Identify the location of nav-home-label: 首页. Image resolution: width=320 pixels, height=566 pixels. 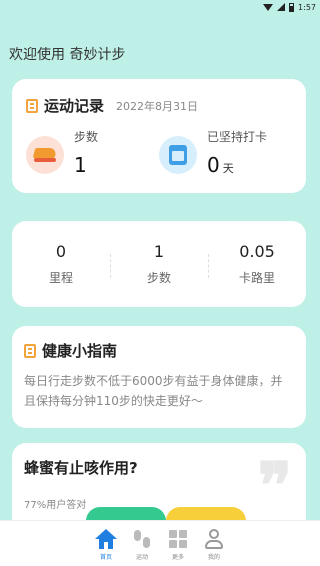
(105, 557).